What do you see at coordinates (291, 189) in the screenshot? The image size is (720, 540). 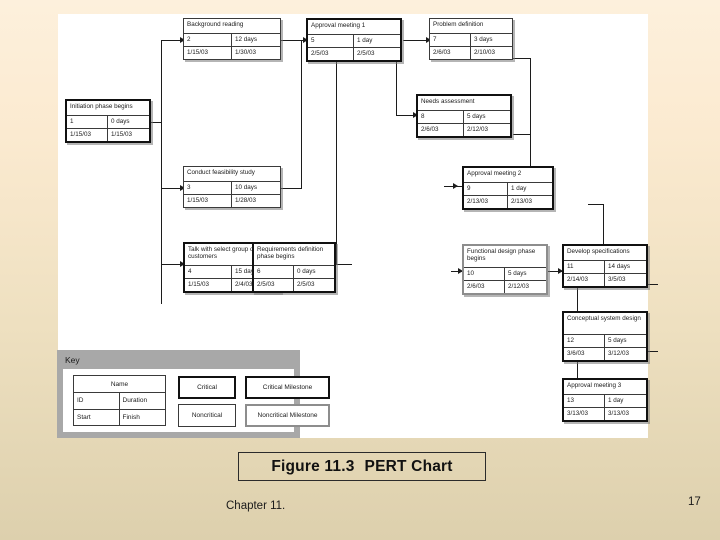 I see `connector-feasibility-out` at bounding box center [291, 189].